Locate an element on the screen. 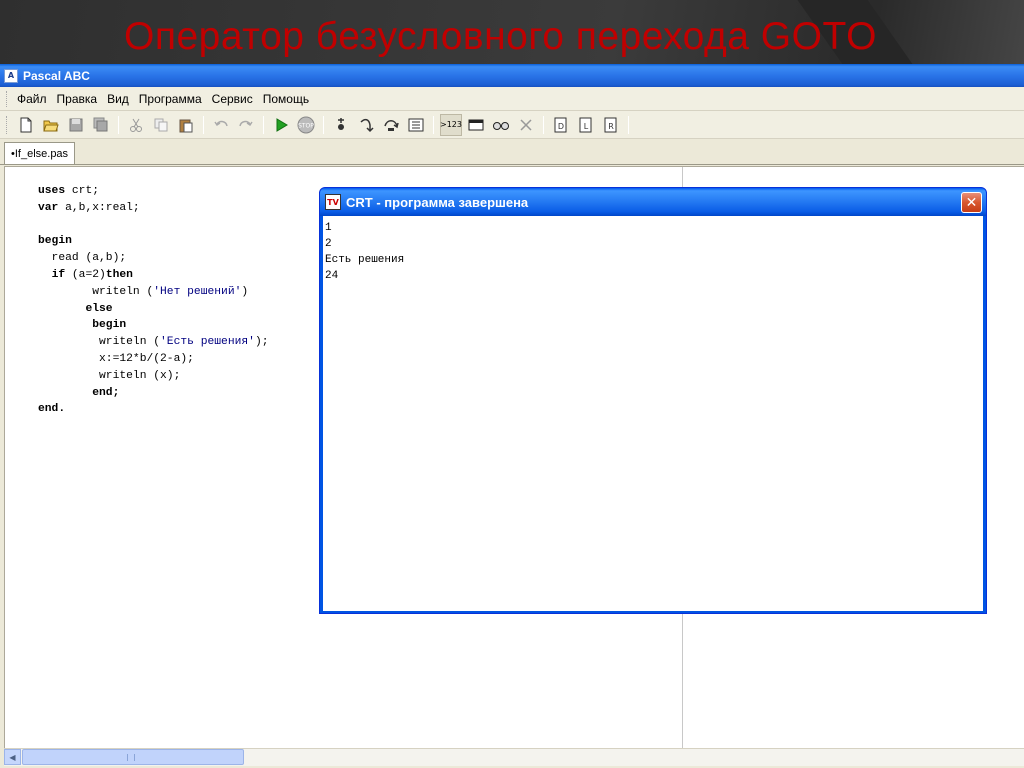  scrollbar-thumb is located at coordinates (133, 757).